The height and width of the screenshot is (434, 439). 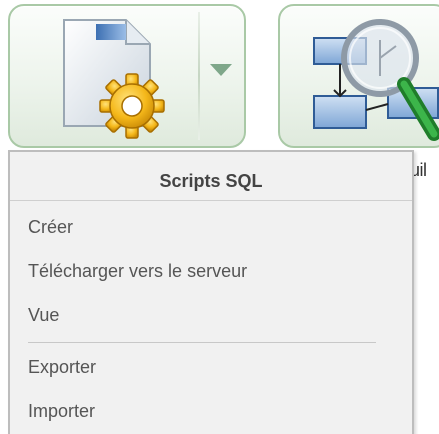 I want to click on menu-item-create: Créer, so click(x=50, y=227).